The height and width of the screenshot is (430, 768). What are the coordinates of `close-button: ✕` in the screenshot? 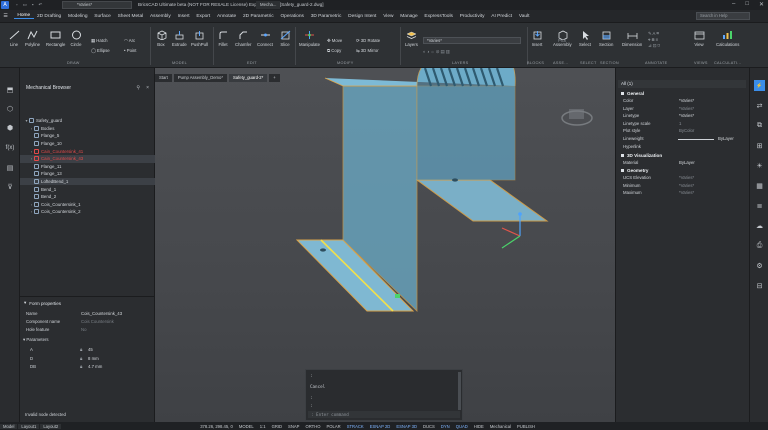 It's located at (761, 4).